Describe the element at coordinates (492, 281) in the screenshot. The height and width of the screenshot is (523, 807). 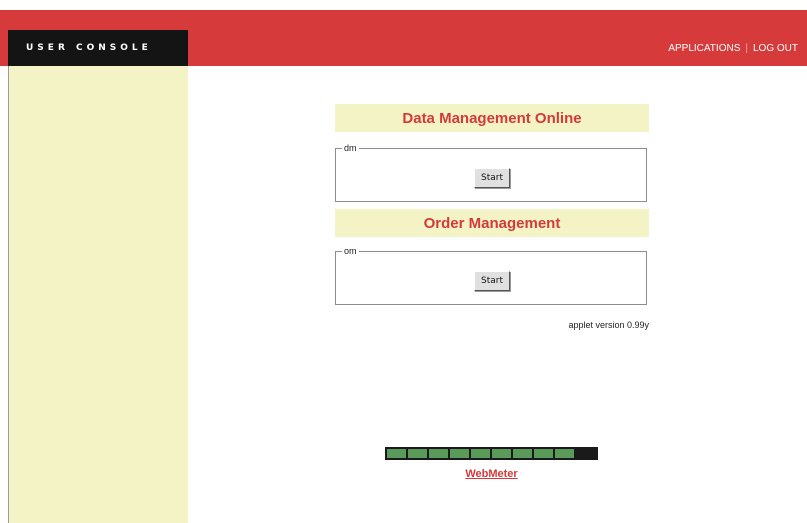
I see `start-om-button: Start` at that location.